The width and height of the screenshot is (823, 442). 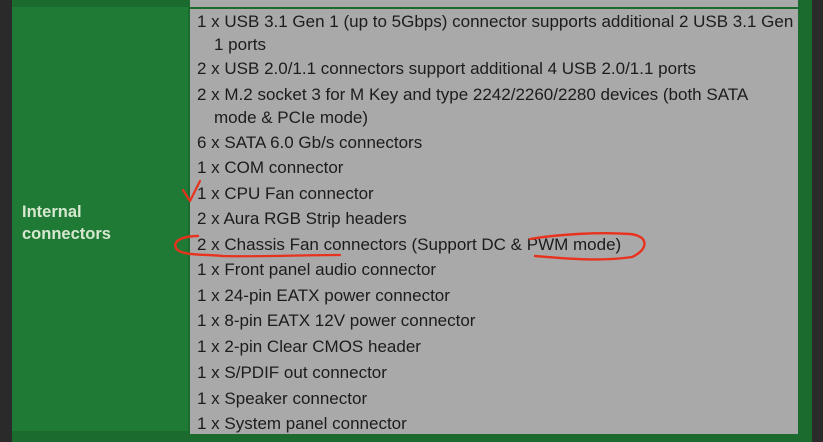 What do you see at coordinates (410, 220) in the screenshot?
I see `handwritten-annotations` at bounding box center [410, 220].